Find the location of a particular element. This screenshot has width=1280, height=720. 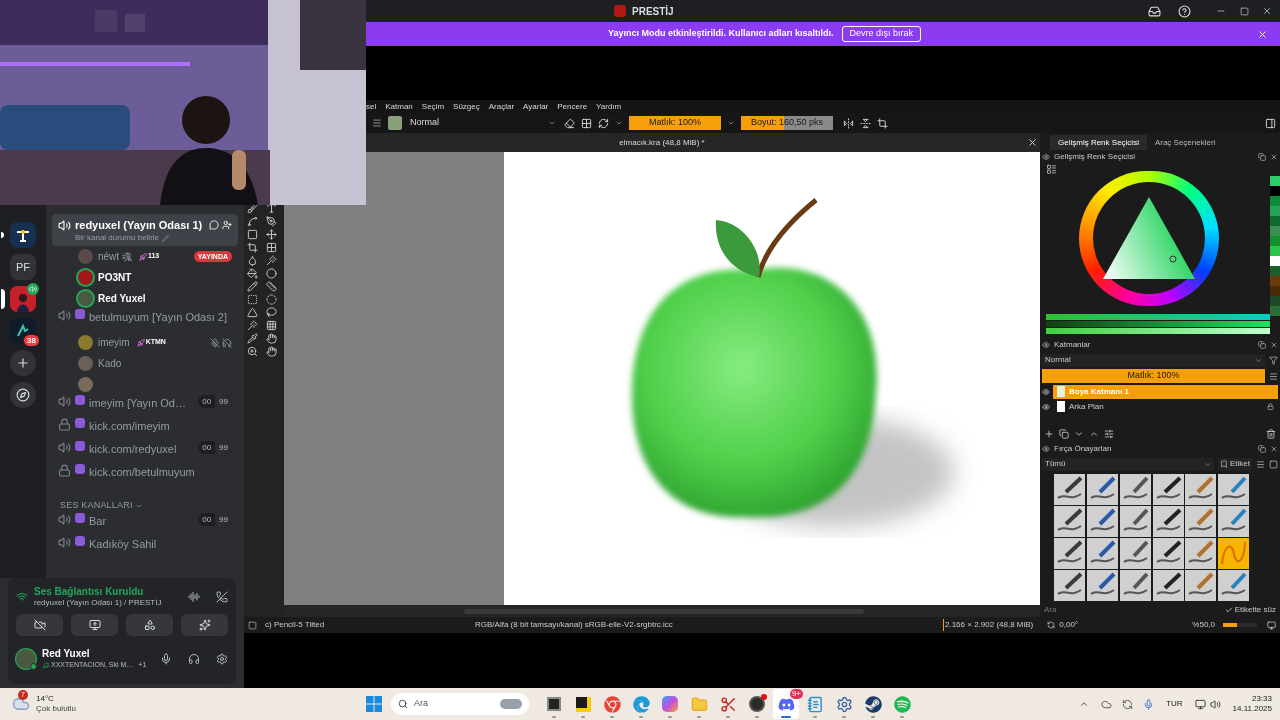

docker-tab: Gelişmiş Renk Seçicisi is located at coordinates (1098, 142).